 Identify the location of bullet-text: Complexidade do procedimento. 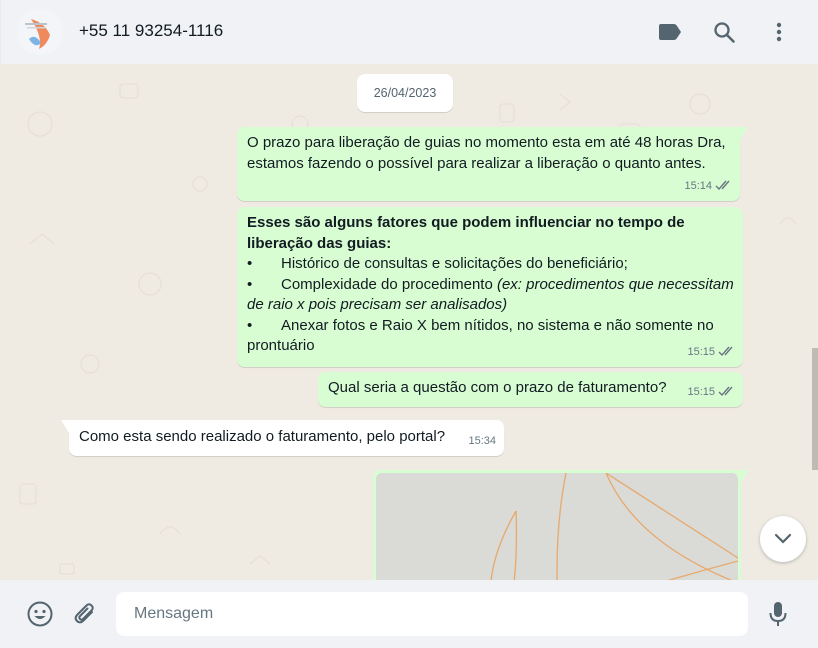
(389, 284).